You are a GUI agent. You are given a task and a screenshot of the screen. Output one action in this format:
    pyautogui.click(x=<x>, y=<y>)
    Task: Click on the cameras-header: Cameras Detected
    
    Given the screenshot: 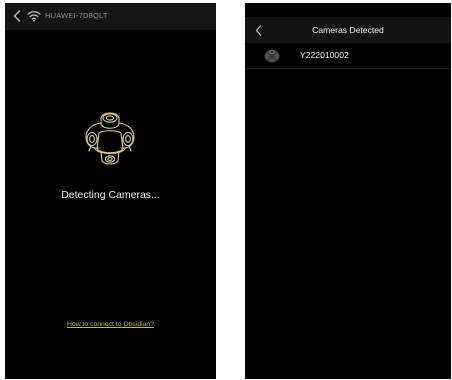 What is the action you would take?
    pyautogui.click(x=348, y=30)
    